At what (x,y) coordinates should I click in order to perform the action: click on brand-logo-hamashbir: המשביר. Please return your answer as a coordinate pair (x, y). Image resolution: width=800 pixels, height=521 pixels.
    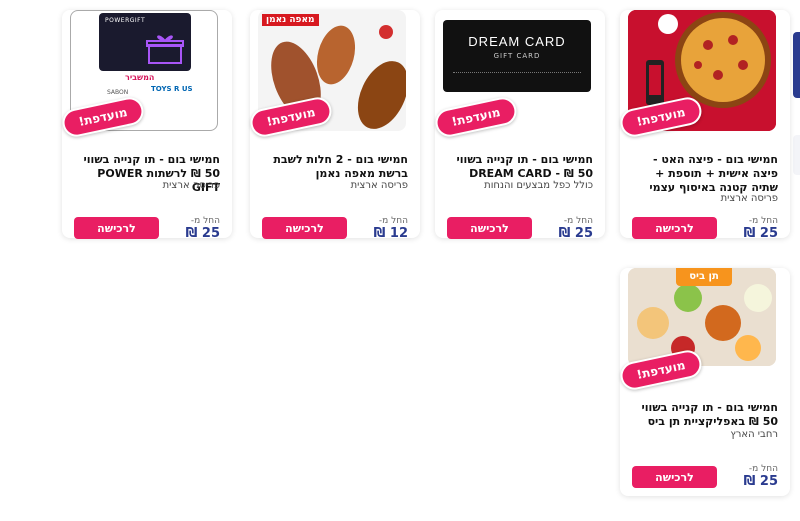
    Looking at the image, I should click on (140, 77).